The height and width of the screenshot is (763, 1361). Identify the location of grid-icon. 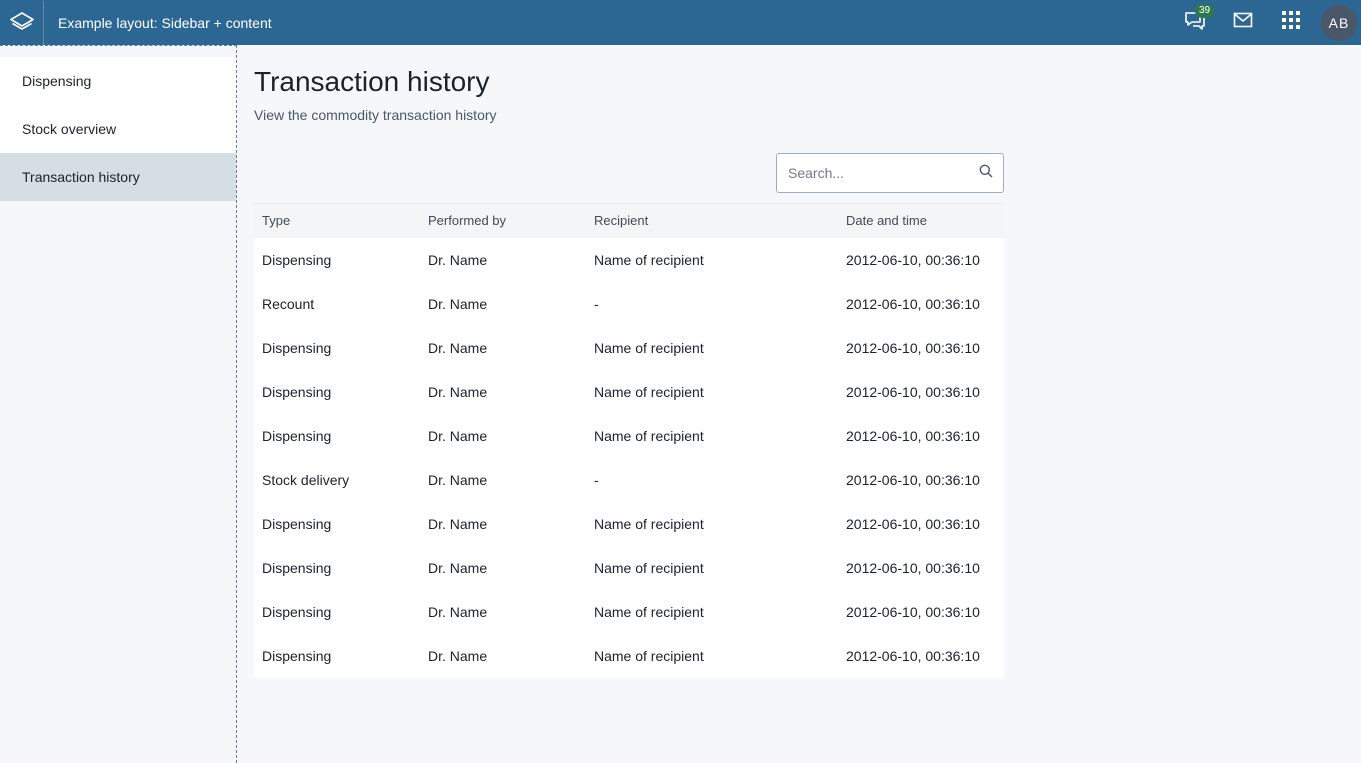
(1291, 22).